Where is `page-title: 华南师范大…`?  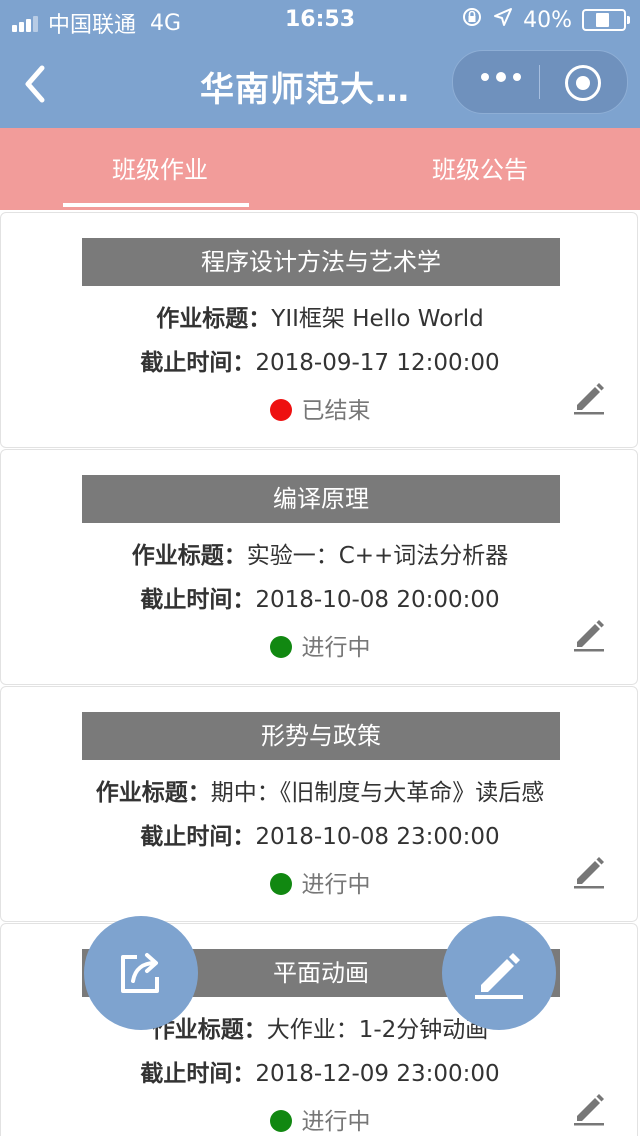 page-title: 华南师范大… is located at coordinates (305, 90).